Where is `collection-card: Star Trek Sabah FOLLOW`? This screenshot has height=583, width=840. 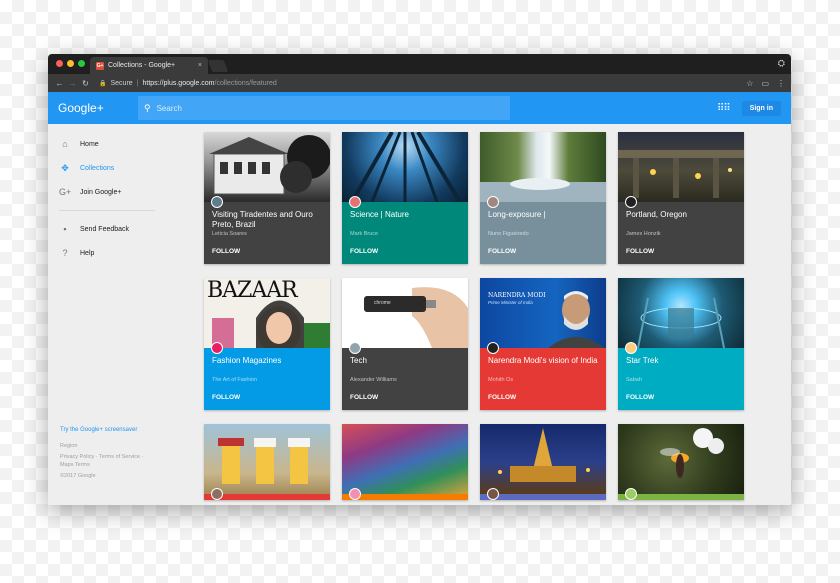
collection-card: Star Trek Sabah FOLLOW is located at coordinates (681, 344).